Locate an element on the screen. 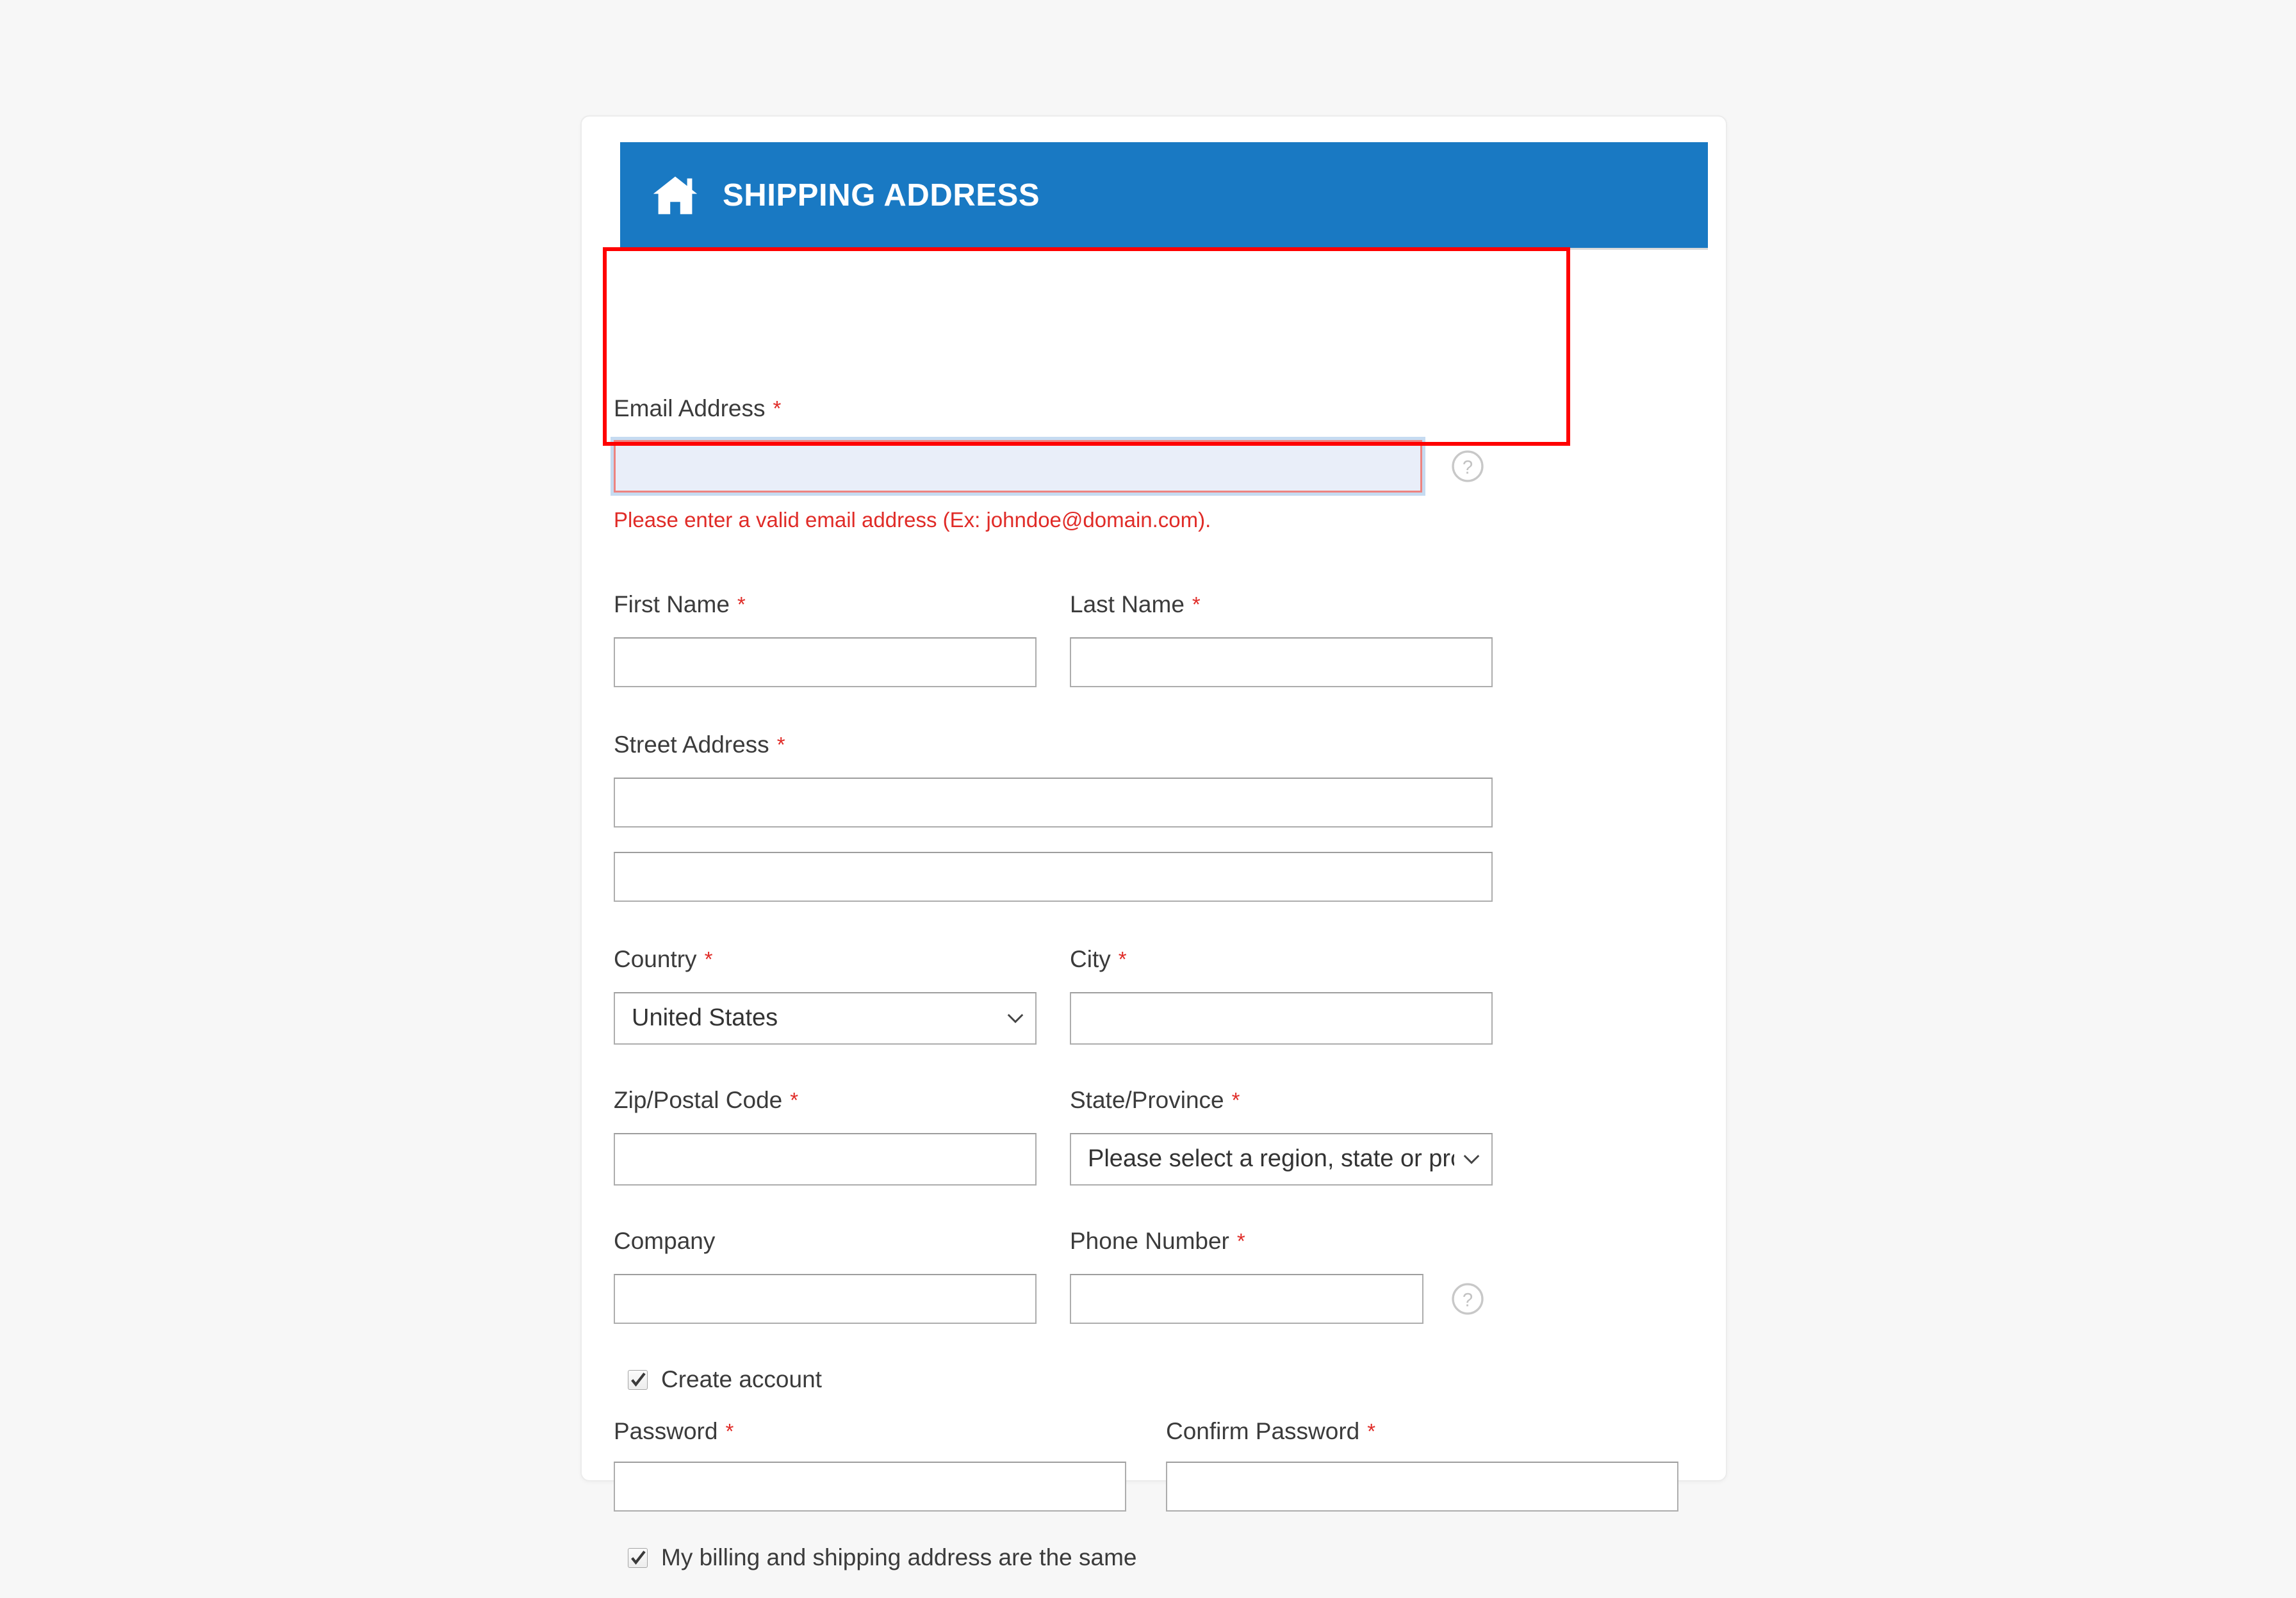 This screenshot has height=1598, width=2296. create-account-label: Create account is located at coordinates (741, 1379).